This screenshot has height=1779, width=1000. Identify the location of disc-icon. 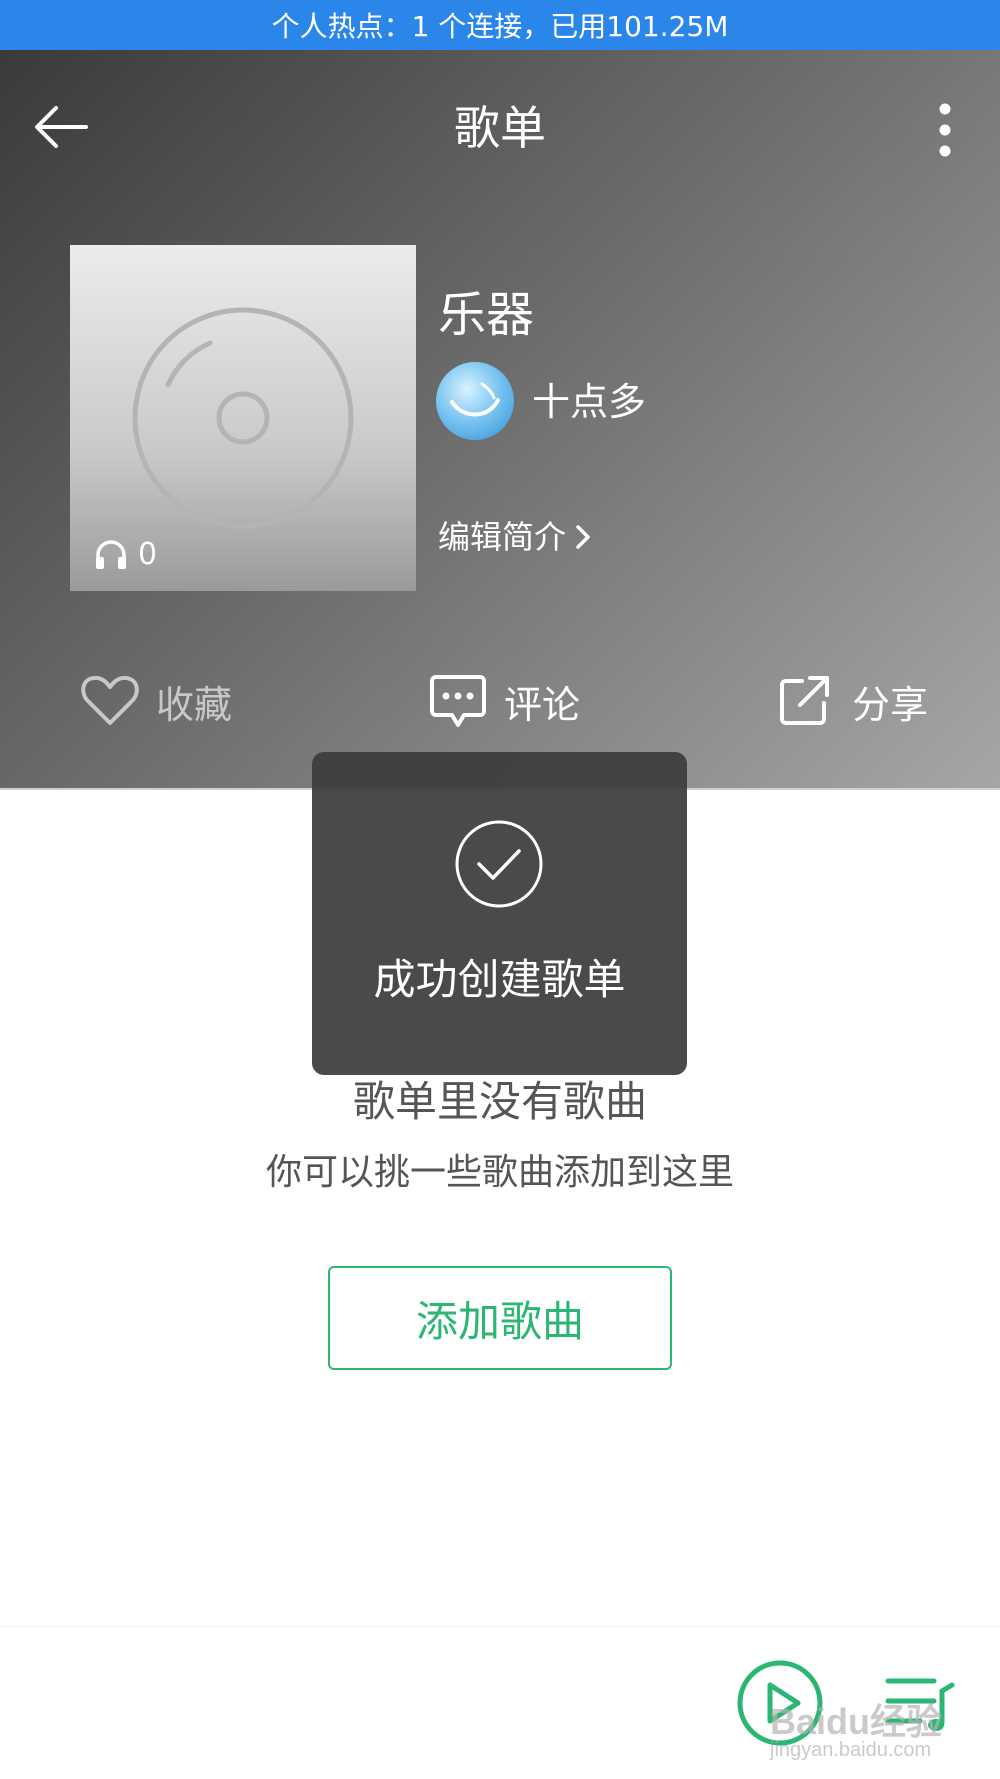
(243, 418).